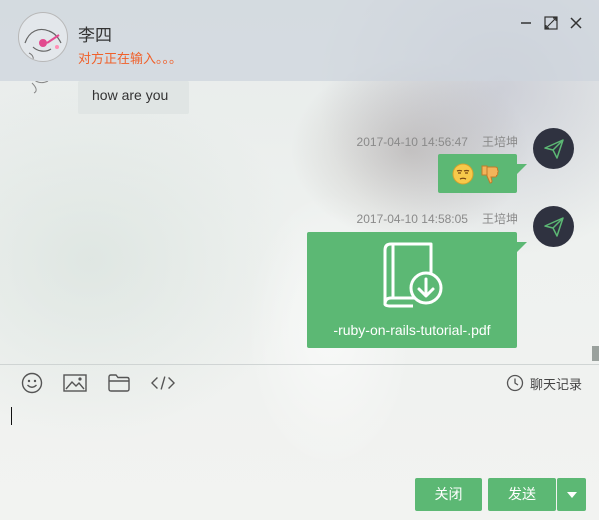 This screenshot has width=599, height=520. I want to click on image-icon, so click(75, 383).